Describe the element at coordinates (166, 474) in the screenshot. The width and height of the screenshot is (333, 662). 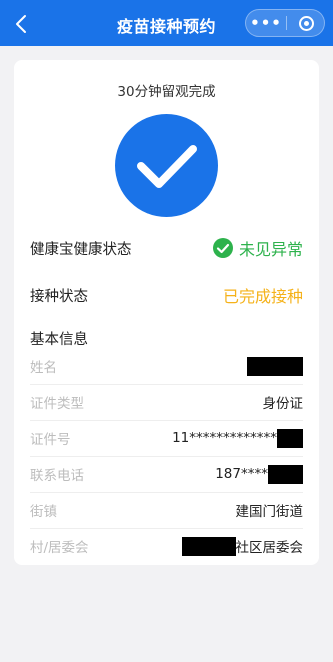
I see `info-row-phone: 联系电话 187****` at that location.